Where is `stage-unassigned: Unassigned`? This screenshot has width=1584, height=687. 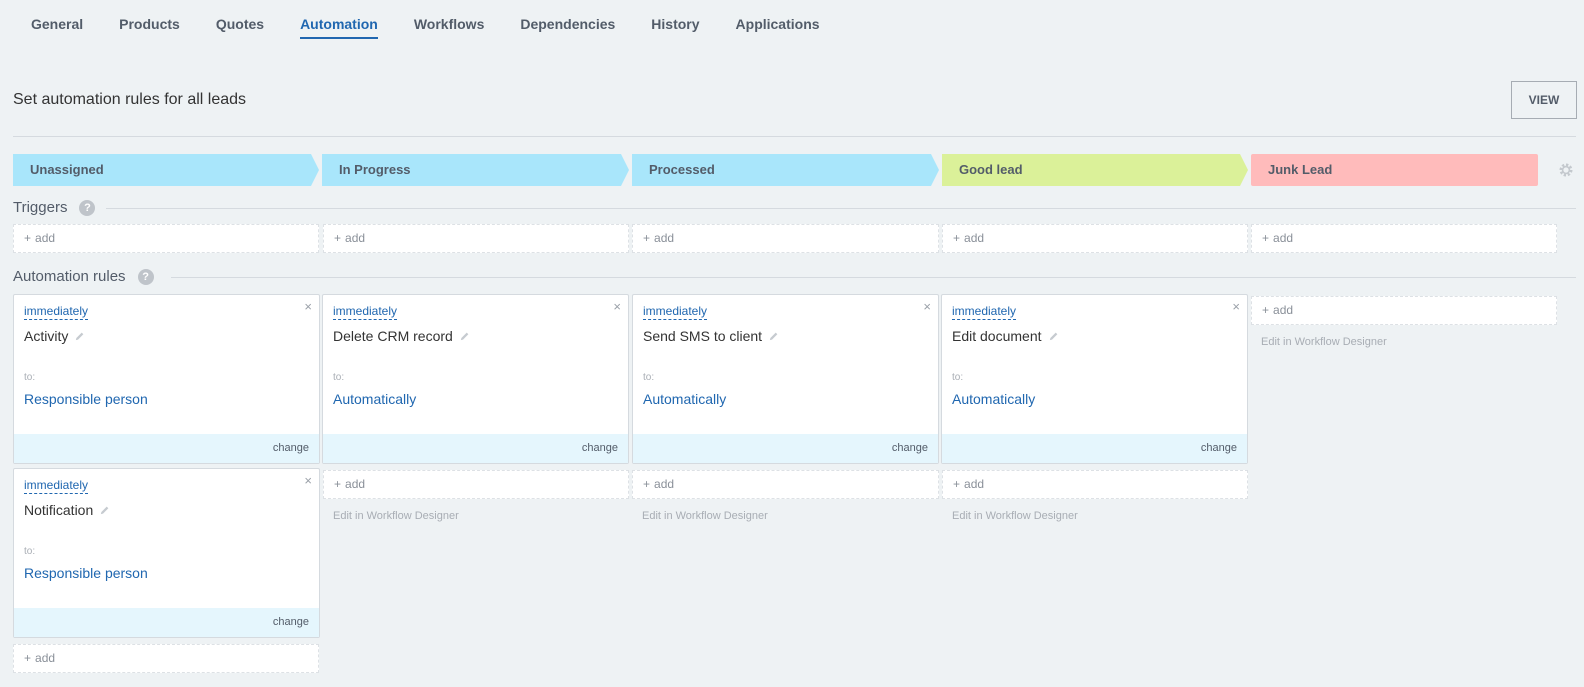
stage-unassigned: Unassigned is located at coordinates (166, 170).